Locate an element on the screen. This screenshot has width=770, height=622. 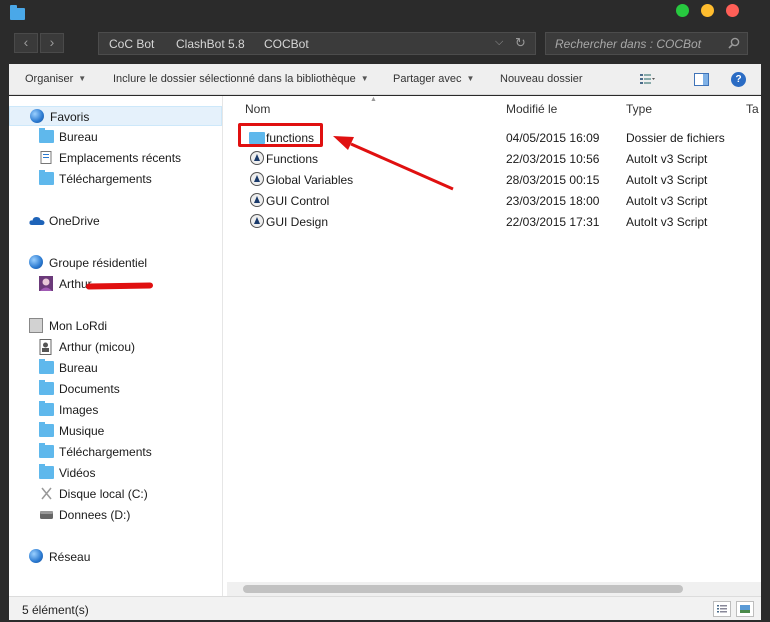
sidebar-item-label: Images is located at coordinates (79, 410).